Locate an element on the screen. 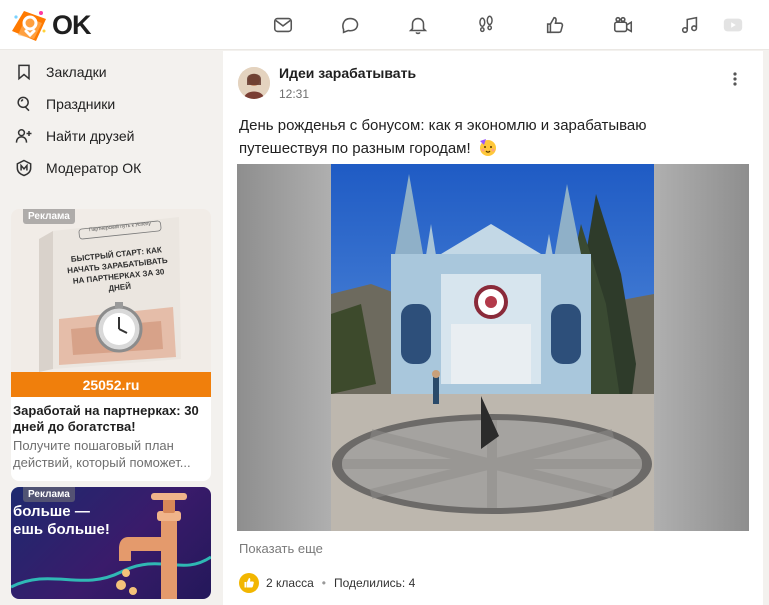  top-bar: OK is located at coordinates (384, 25).